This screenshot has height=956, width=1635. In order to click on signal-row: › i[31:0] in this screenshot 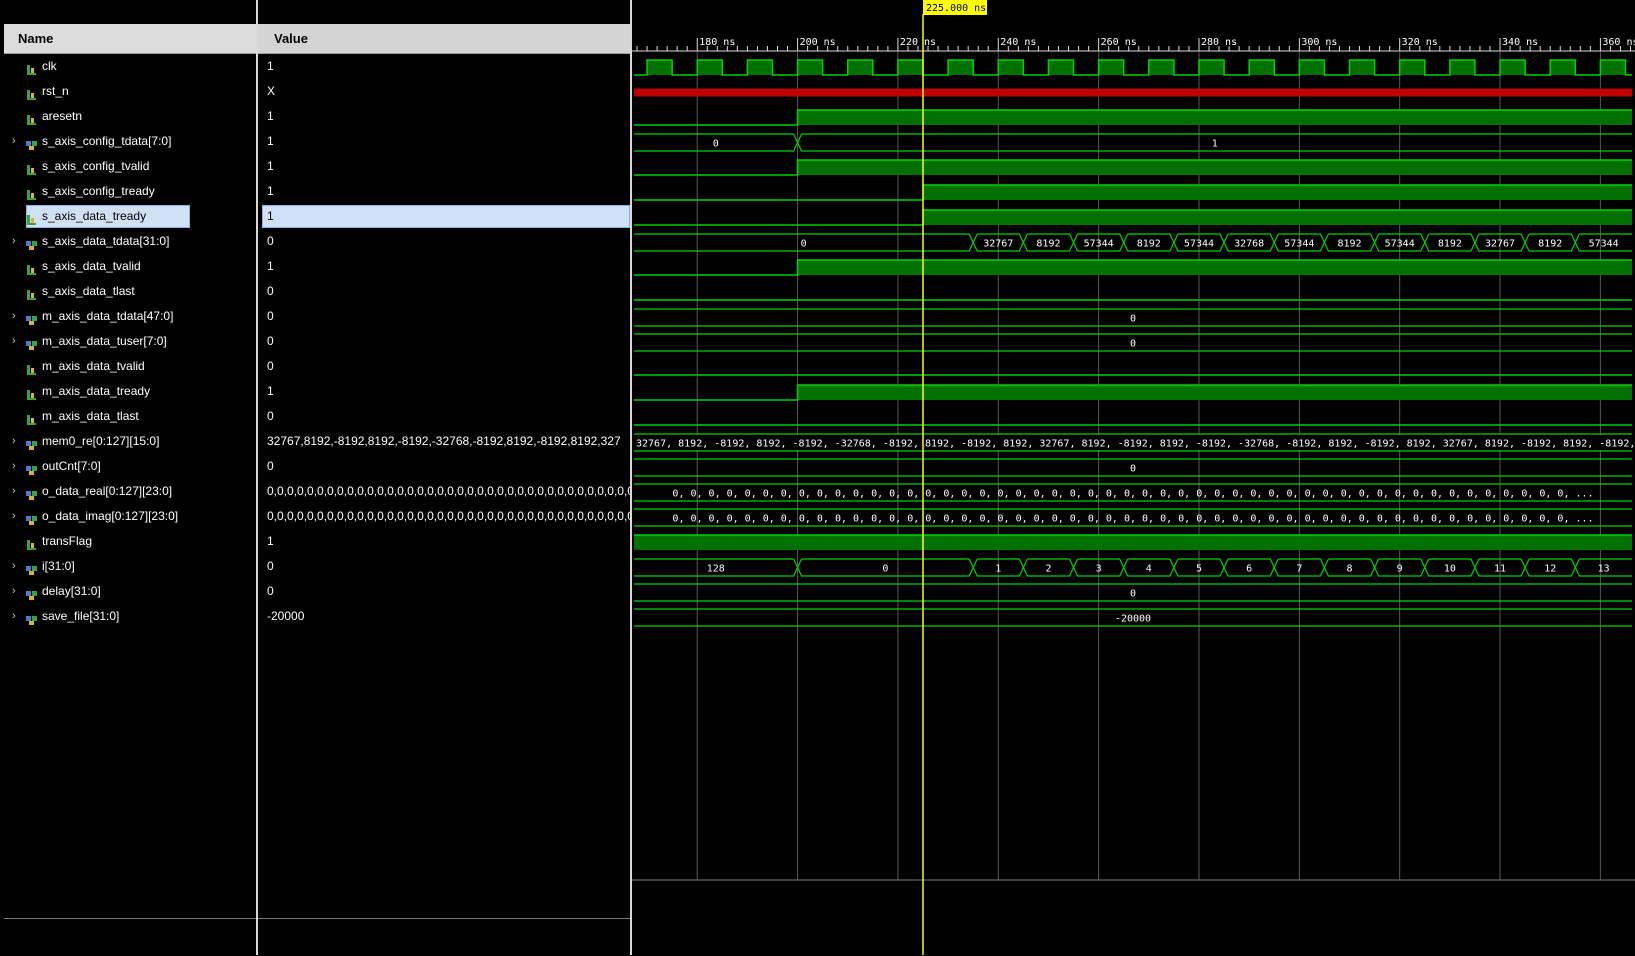, I will do `click(128, 566)`.